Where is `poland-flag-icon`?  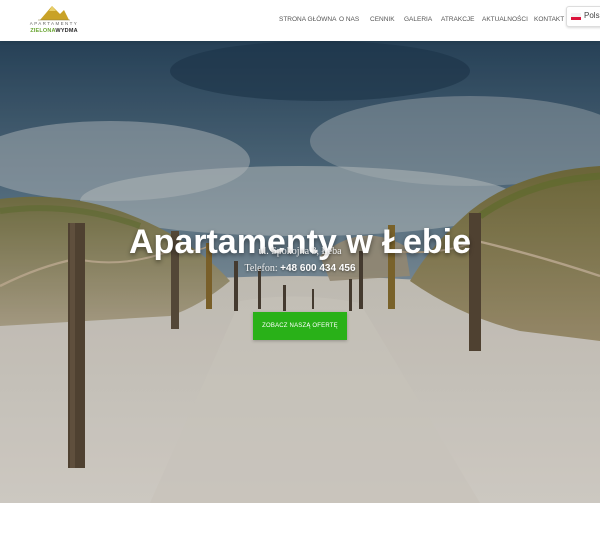
poland-flag-icon is located at coordinates (576, 16).